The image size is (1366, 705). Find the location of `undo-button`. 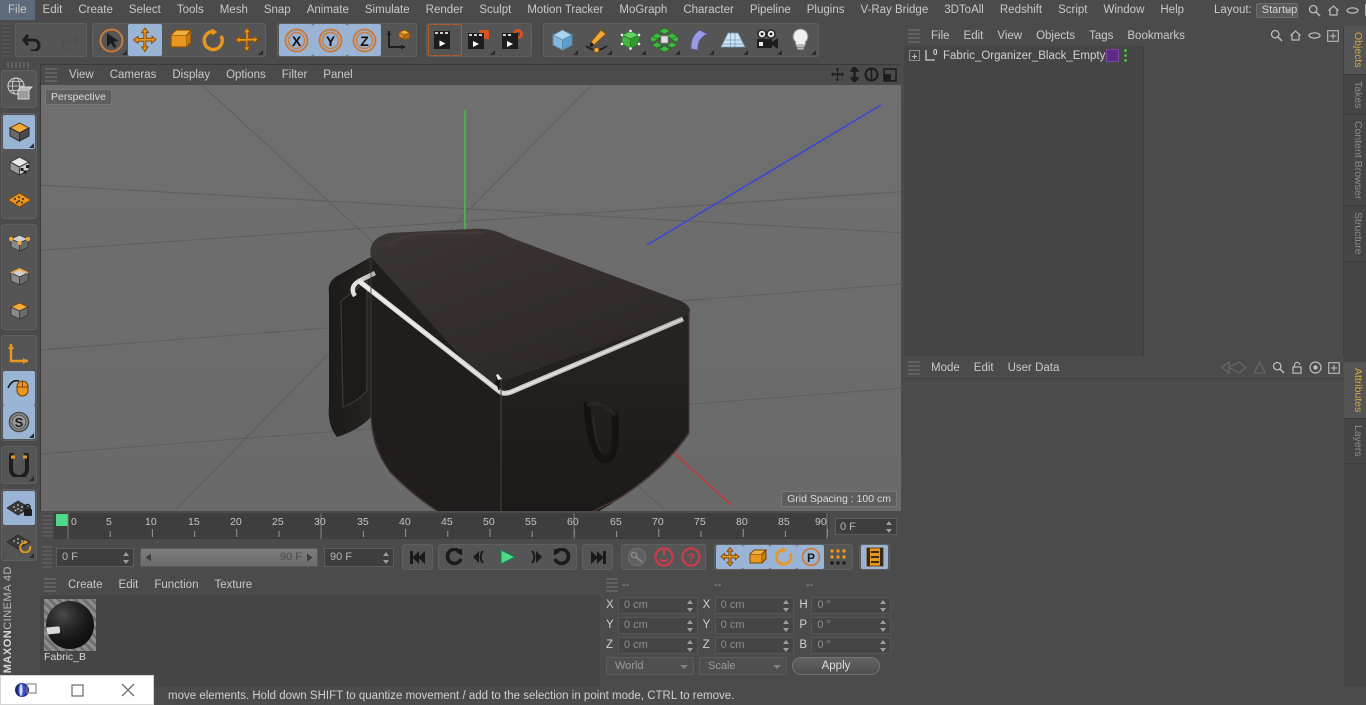

undo-button is located at coordinates (34, 40).